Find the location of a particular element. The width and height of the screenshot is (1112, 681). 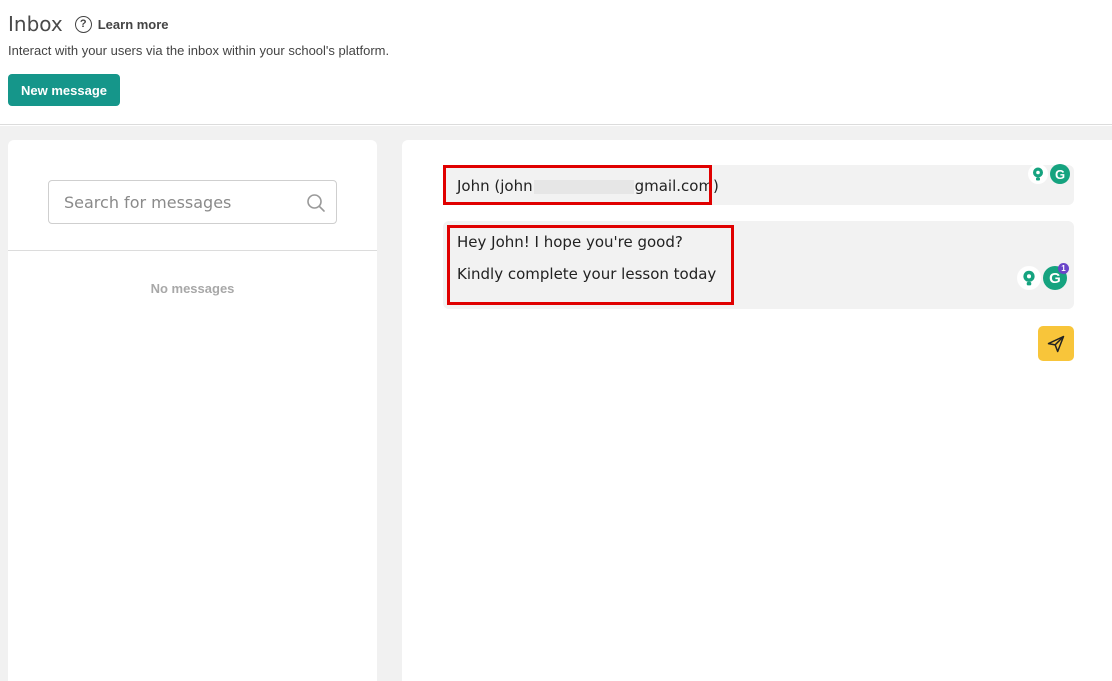

message-highlight-box is located at coordinates (590, 265).